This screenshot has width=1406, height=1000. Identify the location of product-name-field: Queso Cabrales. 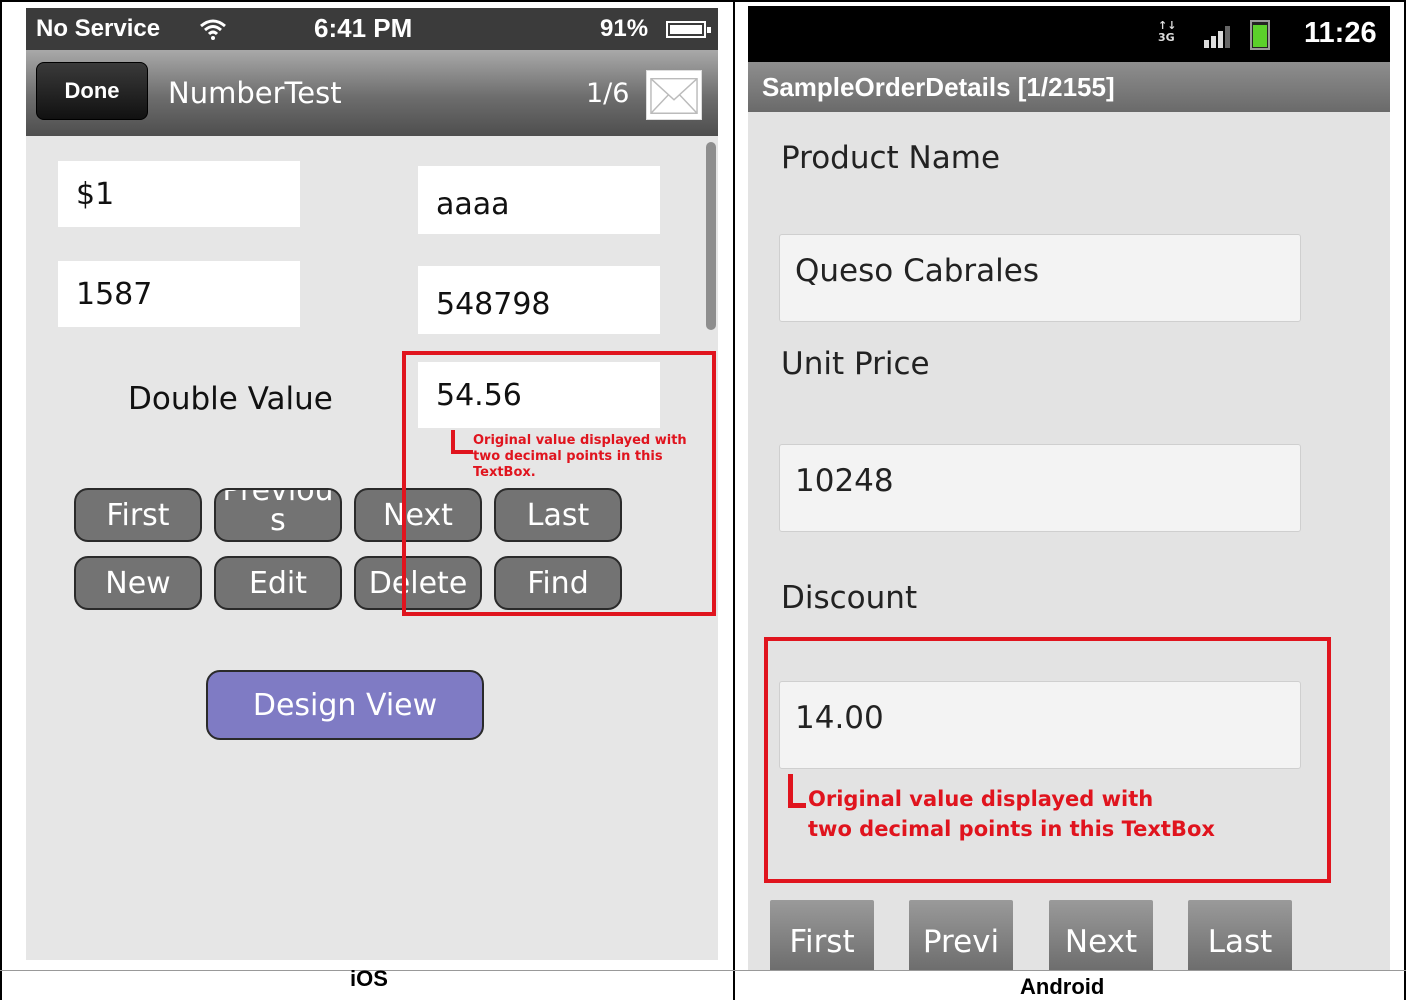
(1040, 278).